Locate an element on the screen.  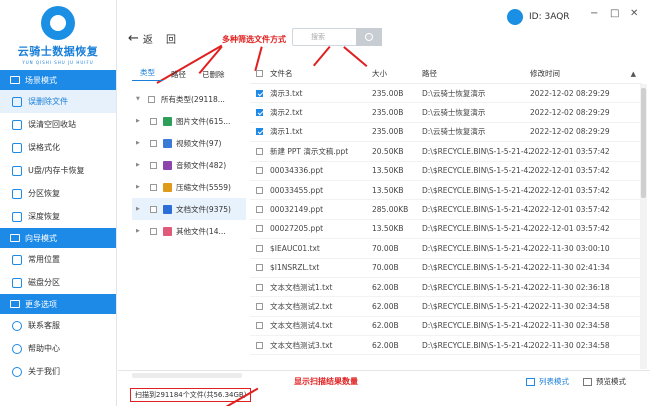
back-button: ← 返 is located at coordinates (140, 38).